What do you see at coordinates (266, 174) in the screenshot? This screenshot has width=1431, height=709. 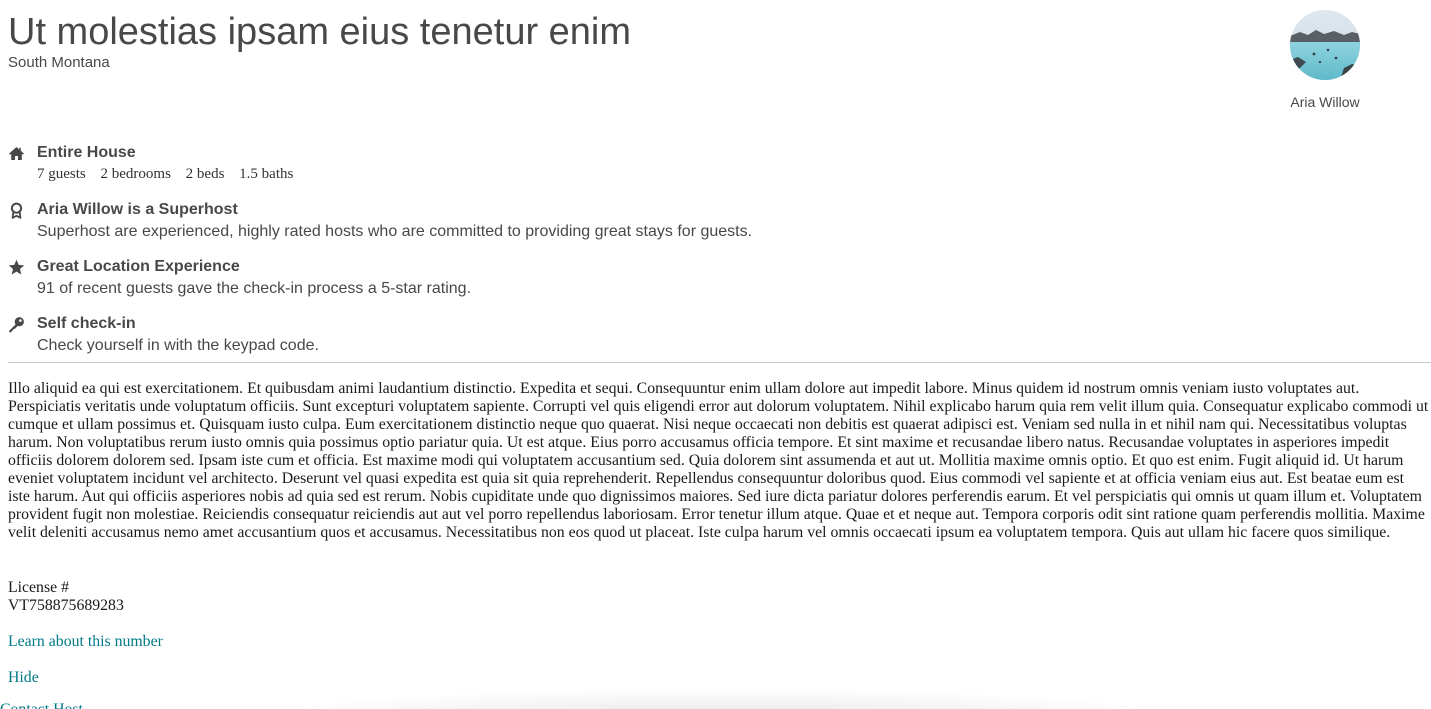 I see `stat-baths: 1.5 baths` at bounding box center [266, 174].